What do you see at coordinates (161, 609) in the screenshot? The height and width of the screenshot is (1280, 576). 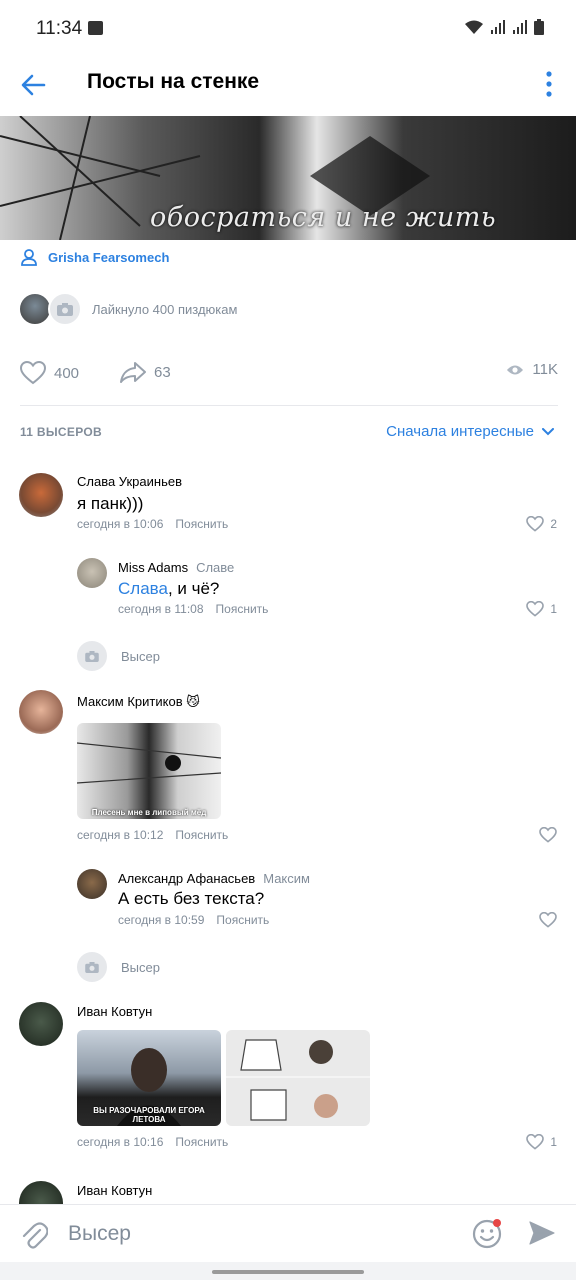 I see `comment-time: сегодня в 11:08` at bounding box center [161, 609].